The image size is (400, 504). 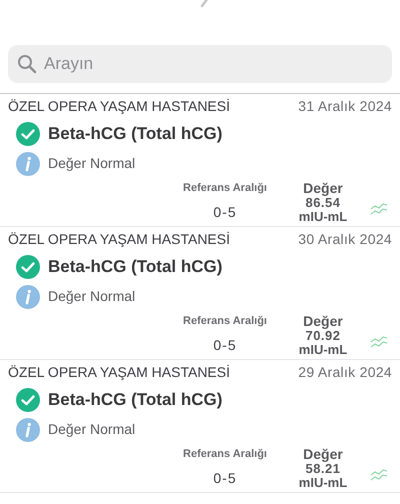 What do you see at coordinates (27, 64) in the screenshot?
I see `search-icon` at bounding box center [27, 64].